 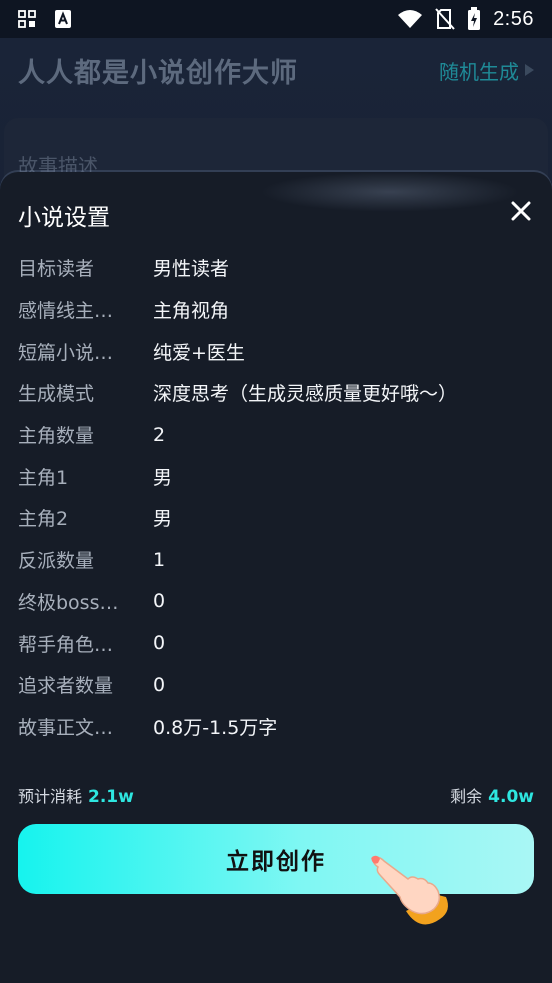 What do you see at coordinates (111, 797) in the screenshot?
I see `estimated-cost-value: 2.1w` at bounding box center [111, 797].